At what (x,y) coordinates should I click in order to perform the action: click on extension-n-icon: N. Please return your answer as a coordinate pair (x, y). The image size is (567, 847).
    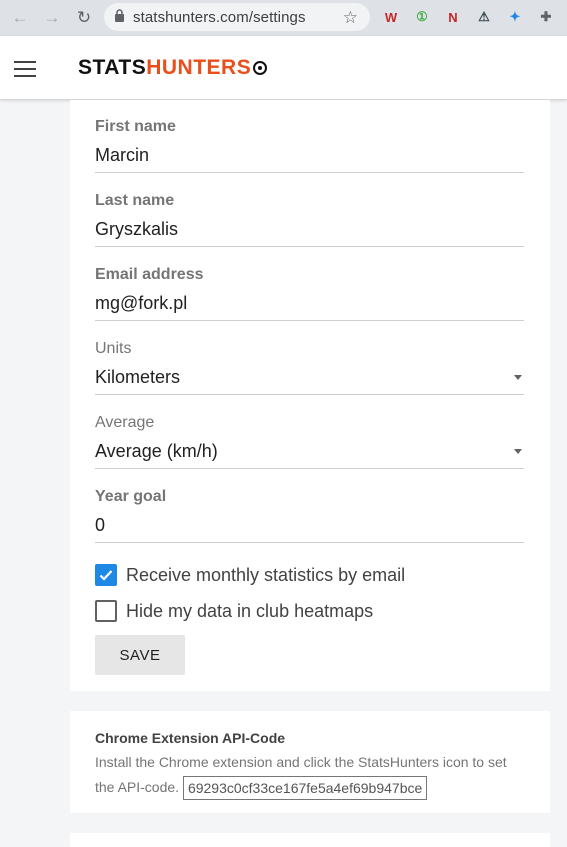
    Looking at the image, I should click on (453, 17).